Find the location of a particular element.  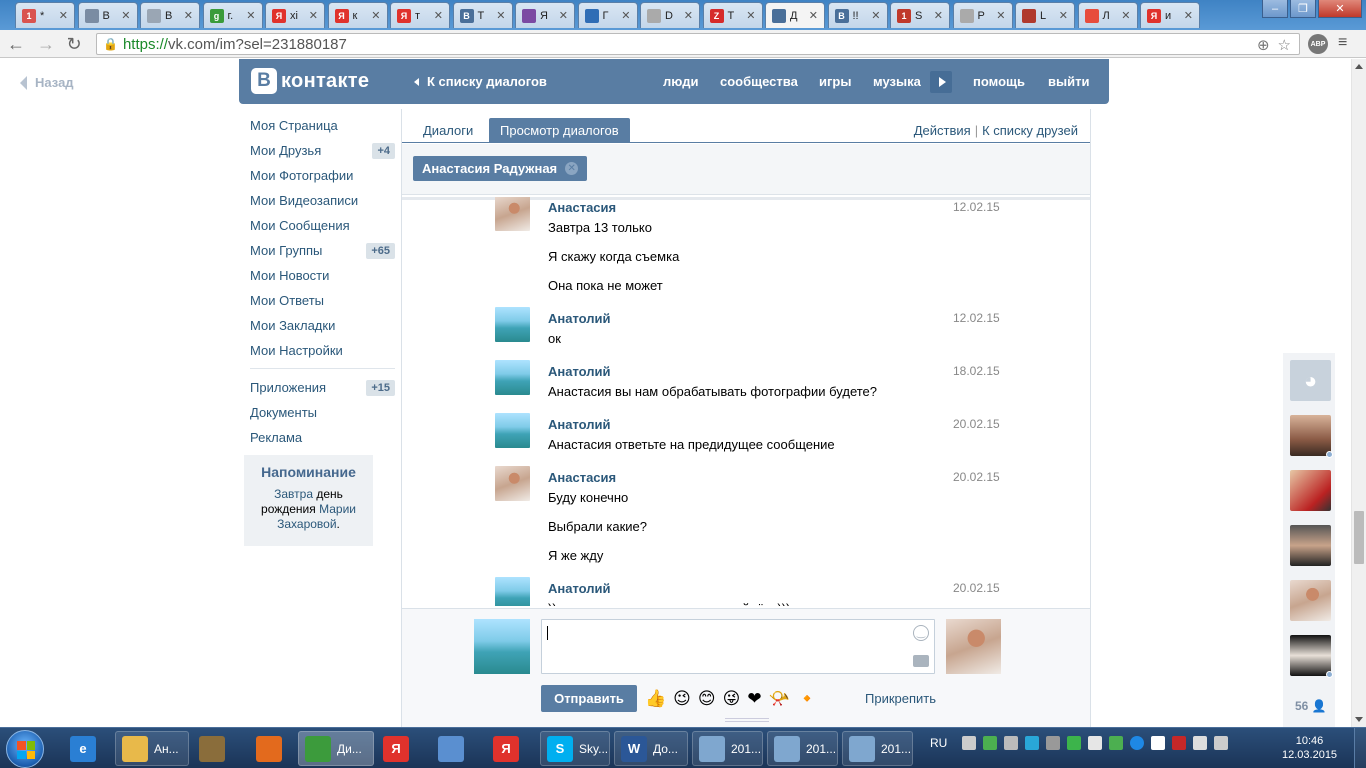

menu-badge: +15 is located at coordinates (380, 387).